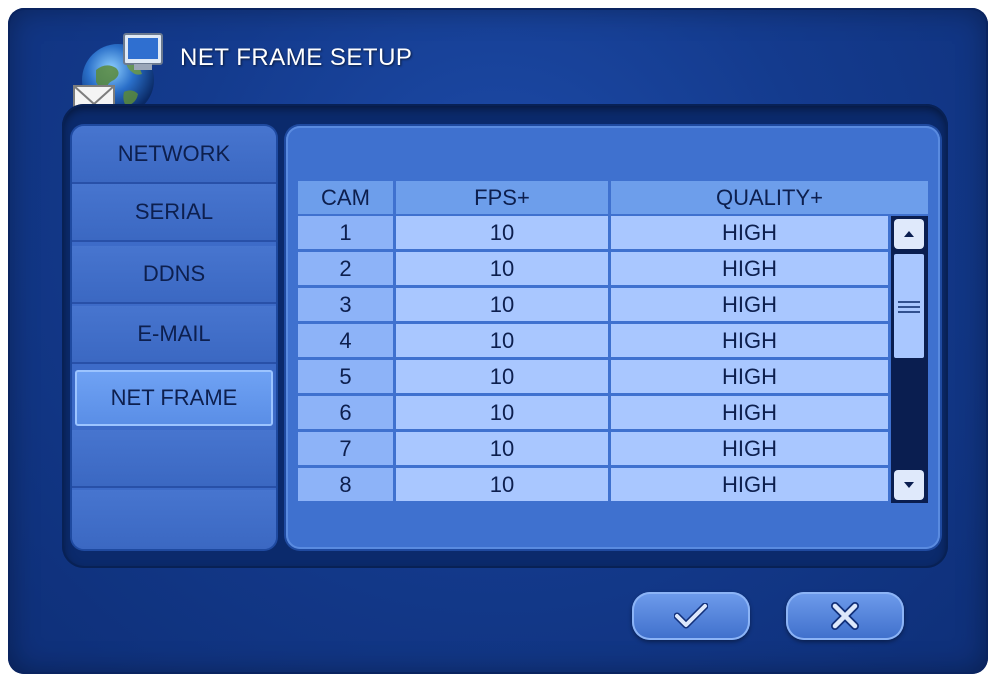 This screenshot has height=677, width=993. Describe the element at coordinates (769, 197) in the screenshot. I see `column-header-quality: QUALITY+` at that location.